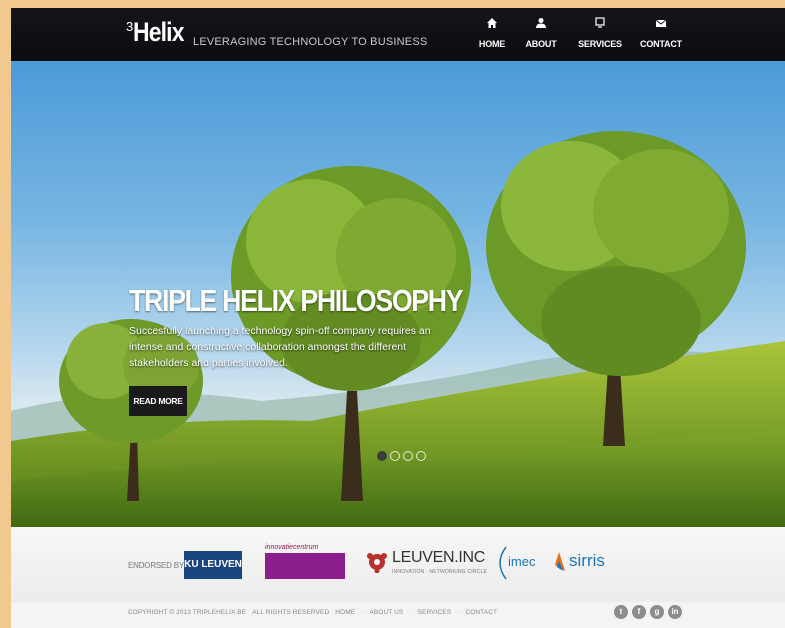 The image size is (785, 628). Describe the element at coordinates (639, 612) in the screenshot. I see `facebook-icon: f` at that location.